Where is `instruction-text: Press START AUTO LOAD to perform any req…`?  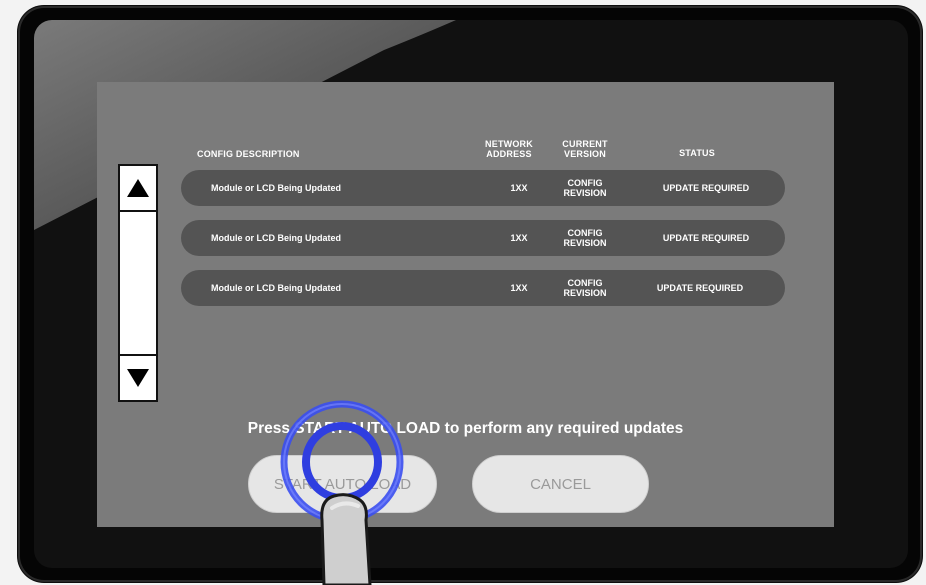 instruction-text: Press START AUTO LOAD to perform any req… is located at coordinates (465, 428).